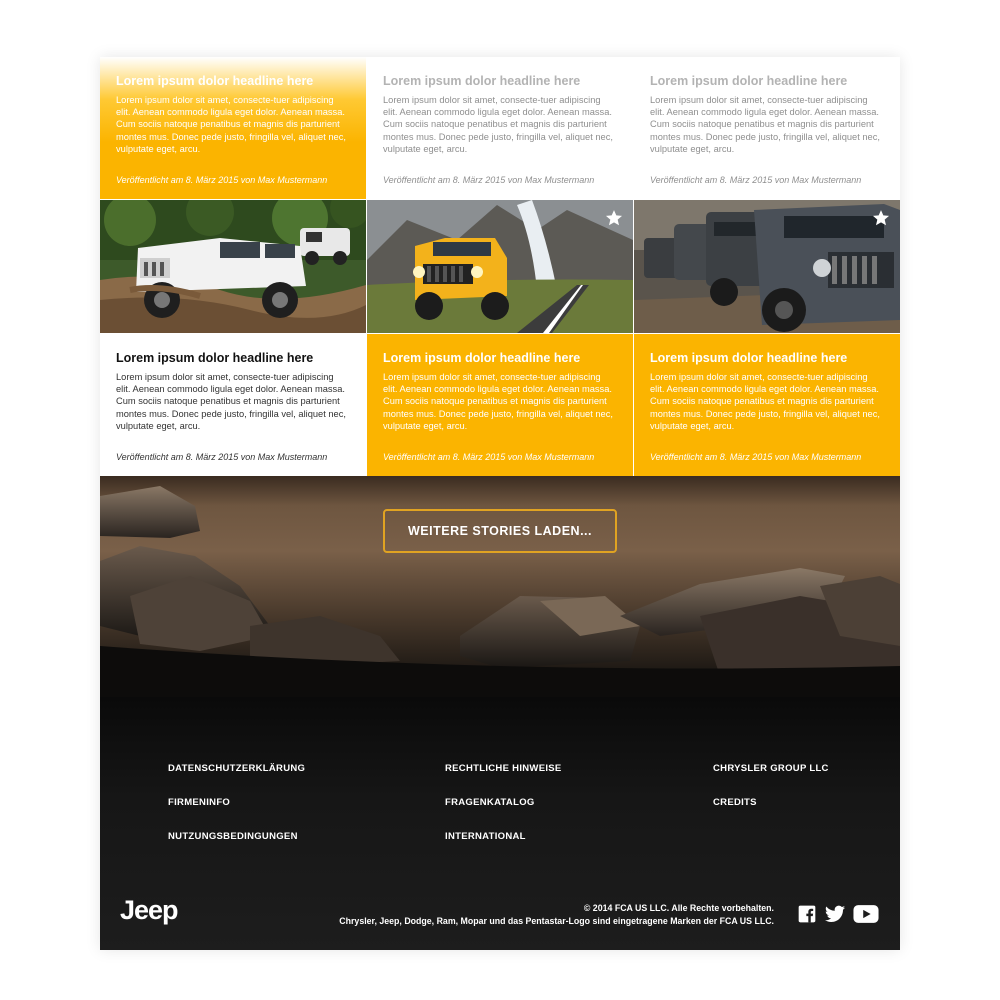 This screenshot has width=1000, height=1000. I want to click on story-image-jeep-road, so click(500, 266).